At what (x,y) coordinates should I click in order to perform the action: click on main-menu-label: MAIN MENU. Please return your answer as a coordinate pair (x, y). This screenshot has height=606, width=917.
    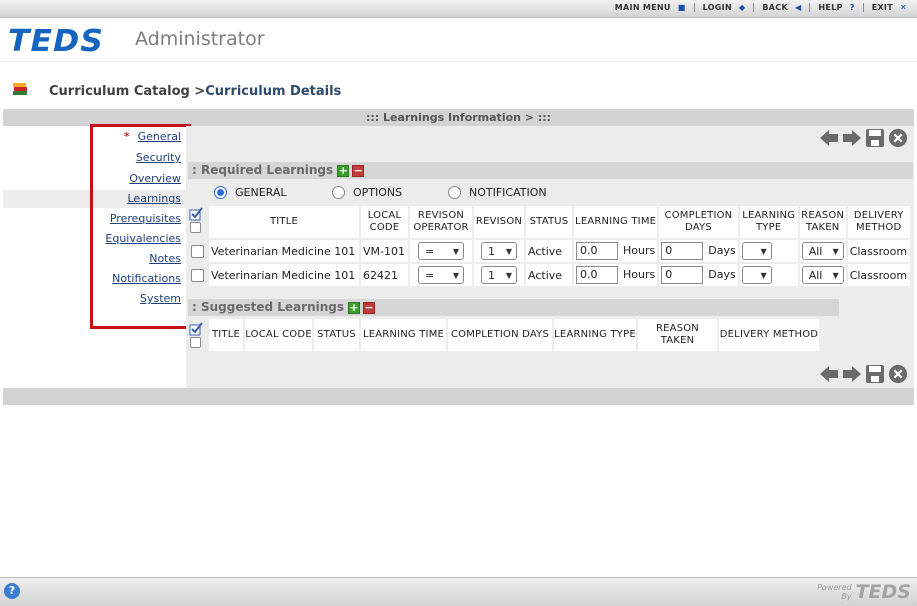
    Looking at the image, I should click on (642, 7).